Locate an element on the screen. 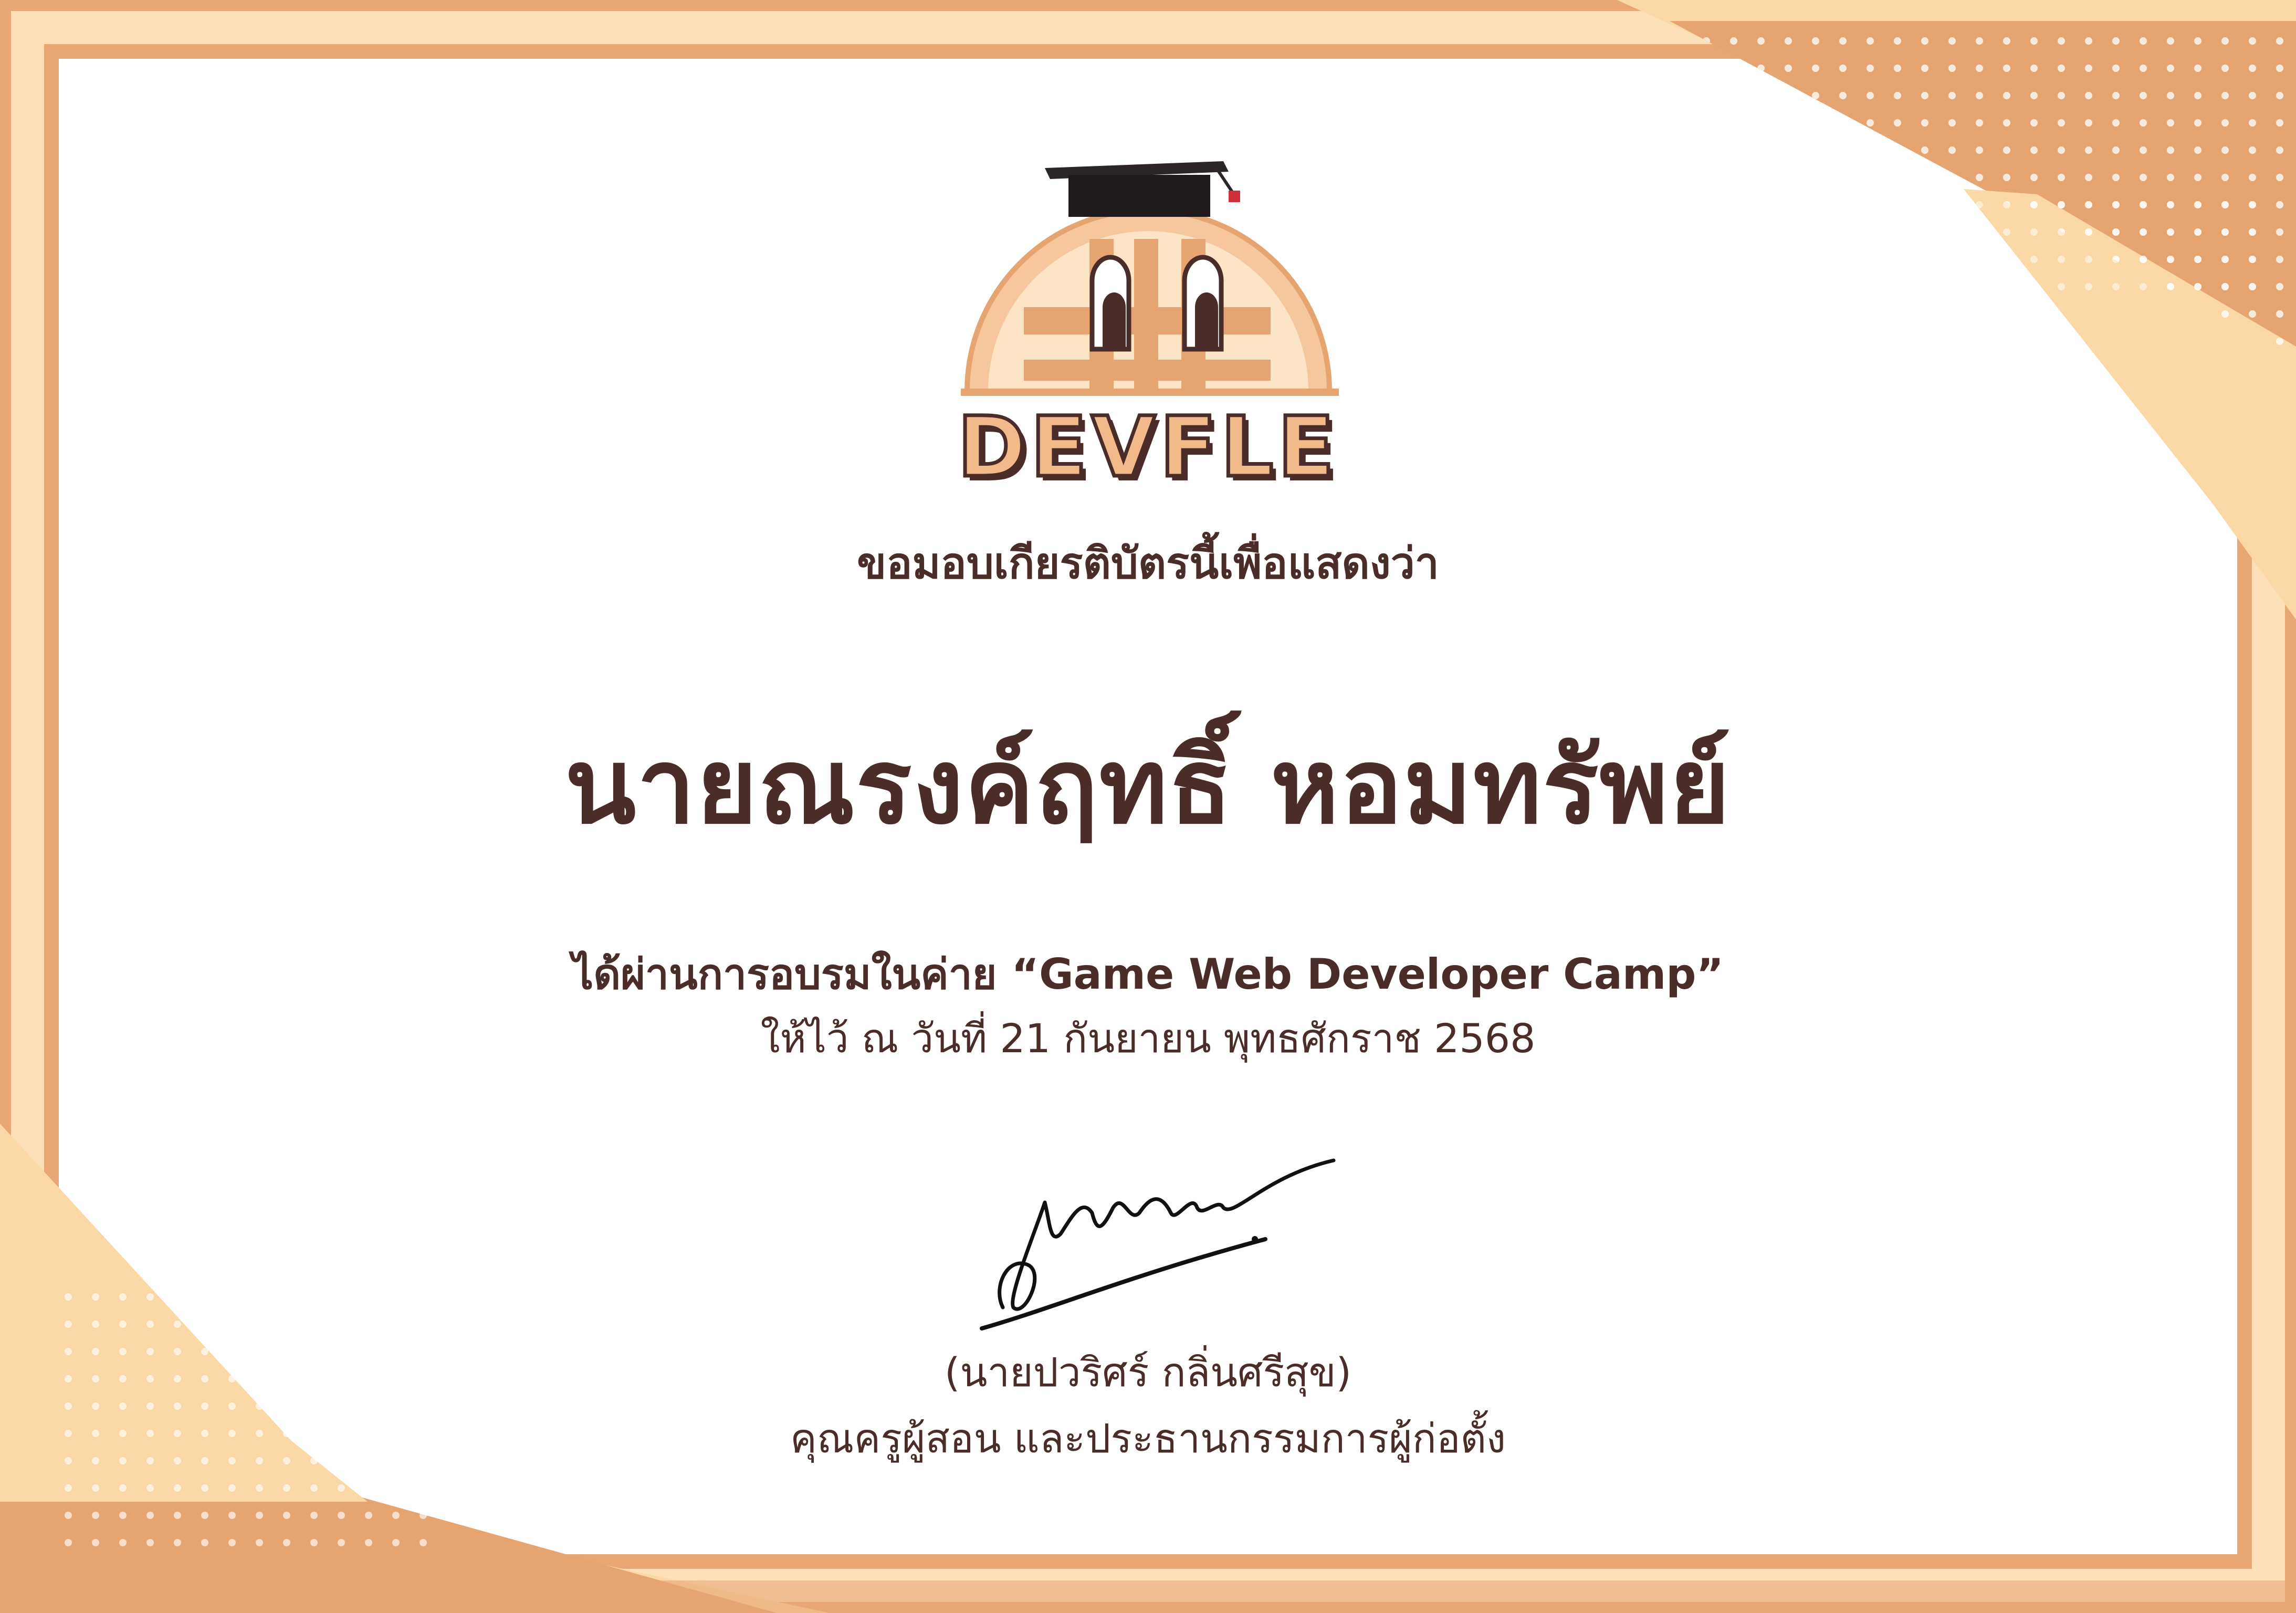 The height and width of the screenshot is (1613, 2296). recipient-name: นายณรงค์ฤทธิ์ หอมทรัพย์ is located at coordinates (1148, 786).